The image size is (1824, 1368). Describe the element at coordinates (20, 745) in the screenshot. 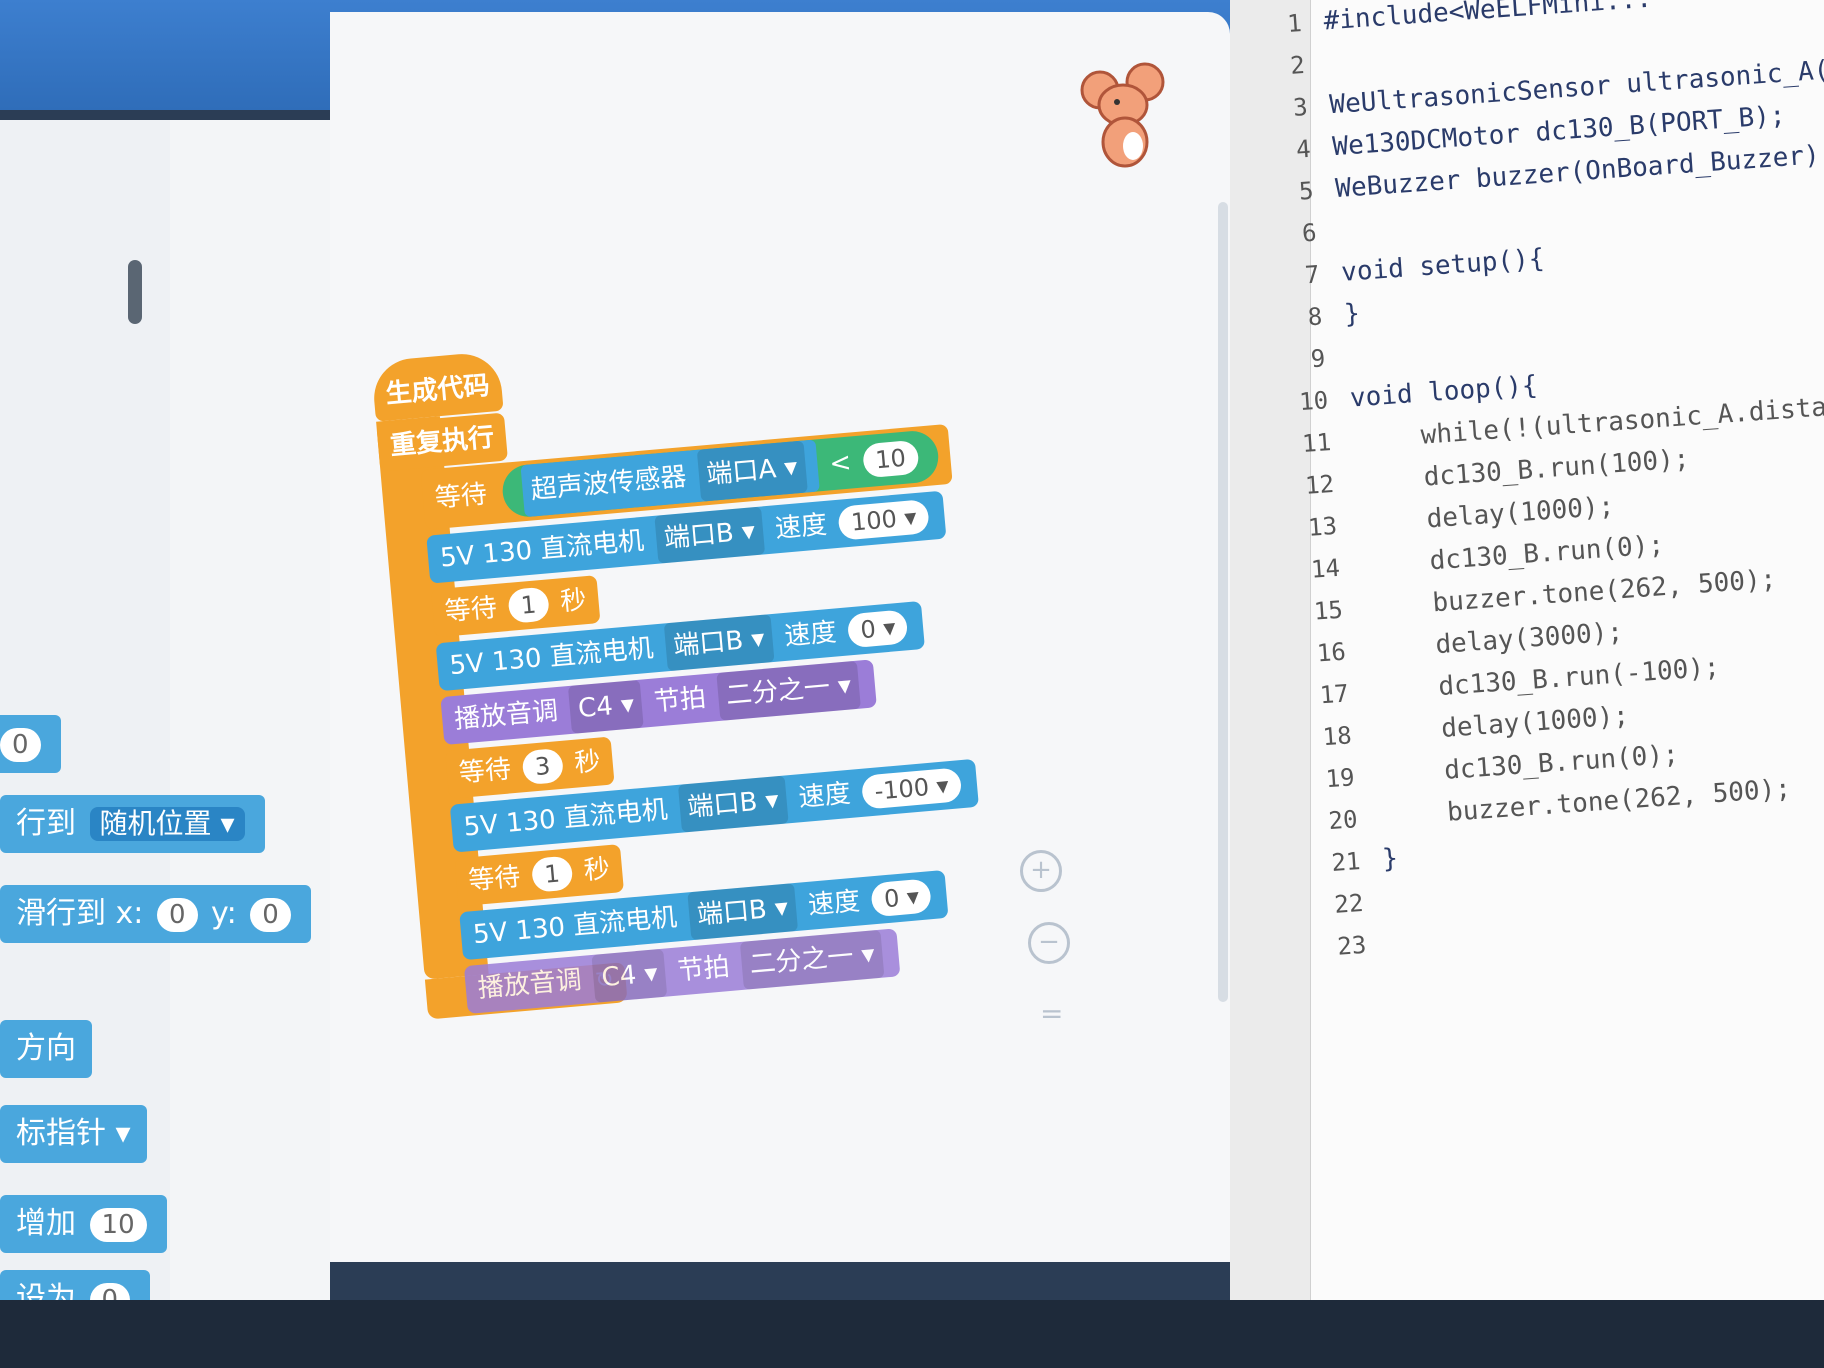

I see `partial-value: 0` at that location.